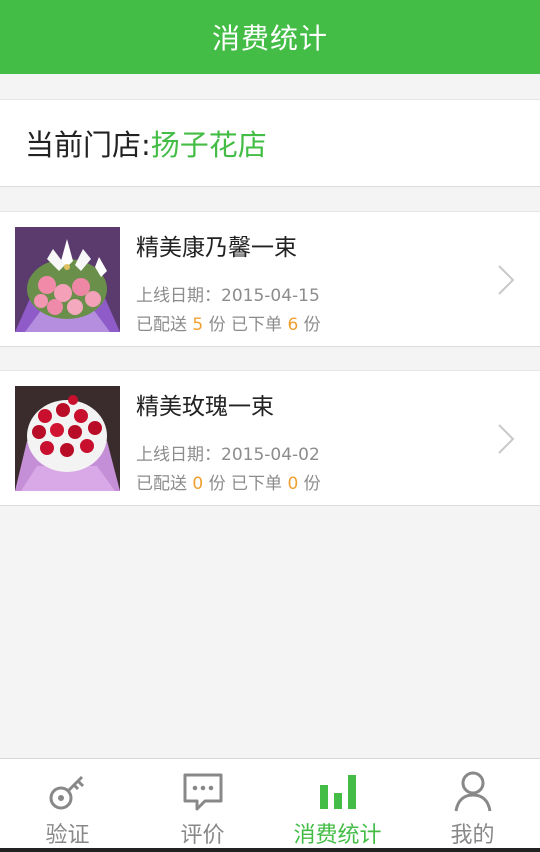  Describe the element at coordinates (337, 835) in the screenshot. I see `tab-label: 消费统计` at that location.